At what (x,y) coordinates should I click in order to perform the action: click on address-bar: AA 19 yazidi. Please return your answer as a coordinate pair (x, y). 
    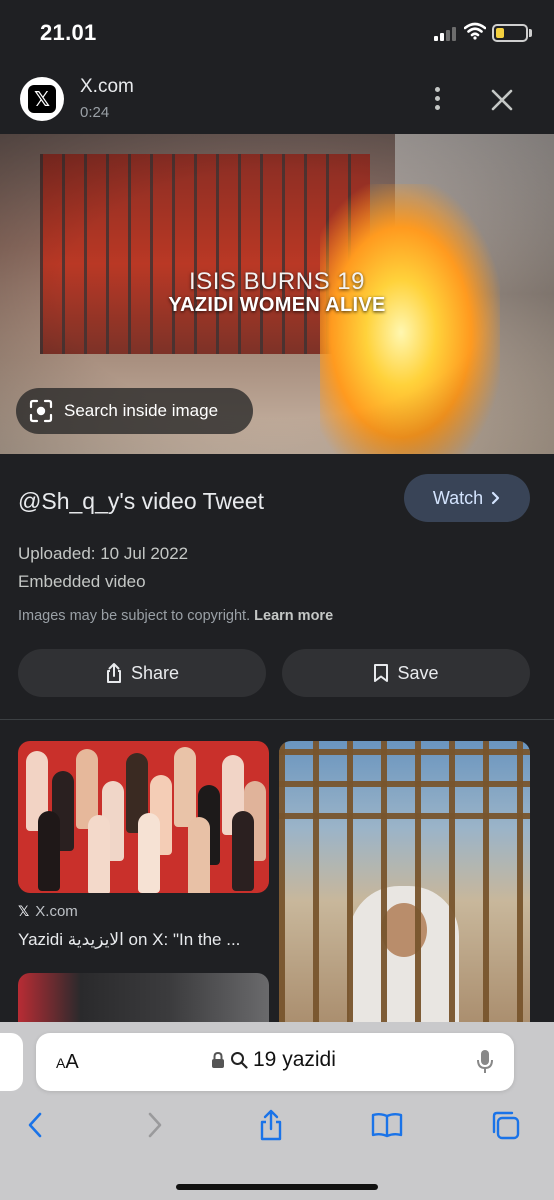
    Looking at the image, I should click on (275, 1062).